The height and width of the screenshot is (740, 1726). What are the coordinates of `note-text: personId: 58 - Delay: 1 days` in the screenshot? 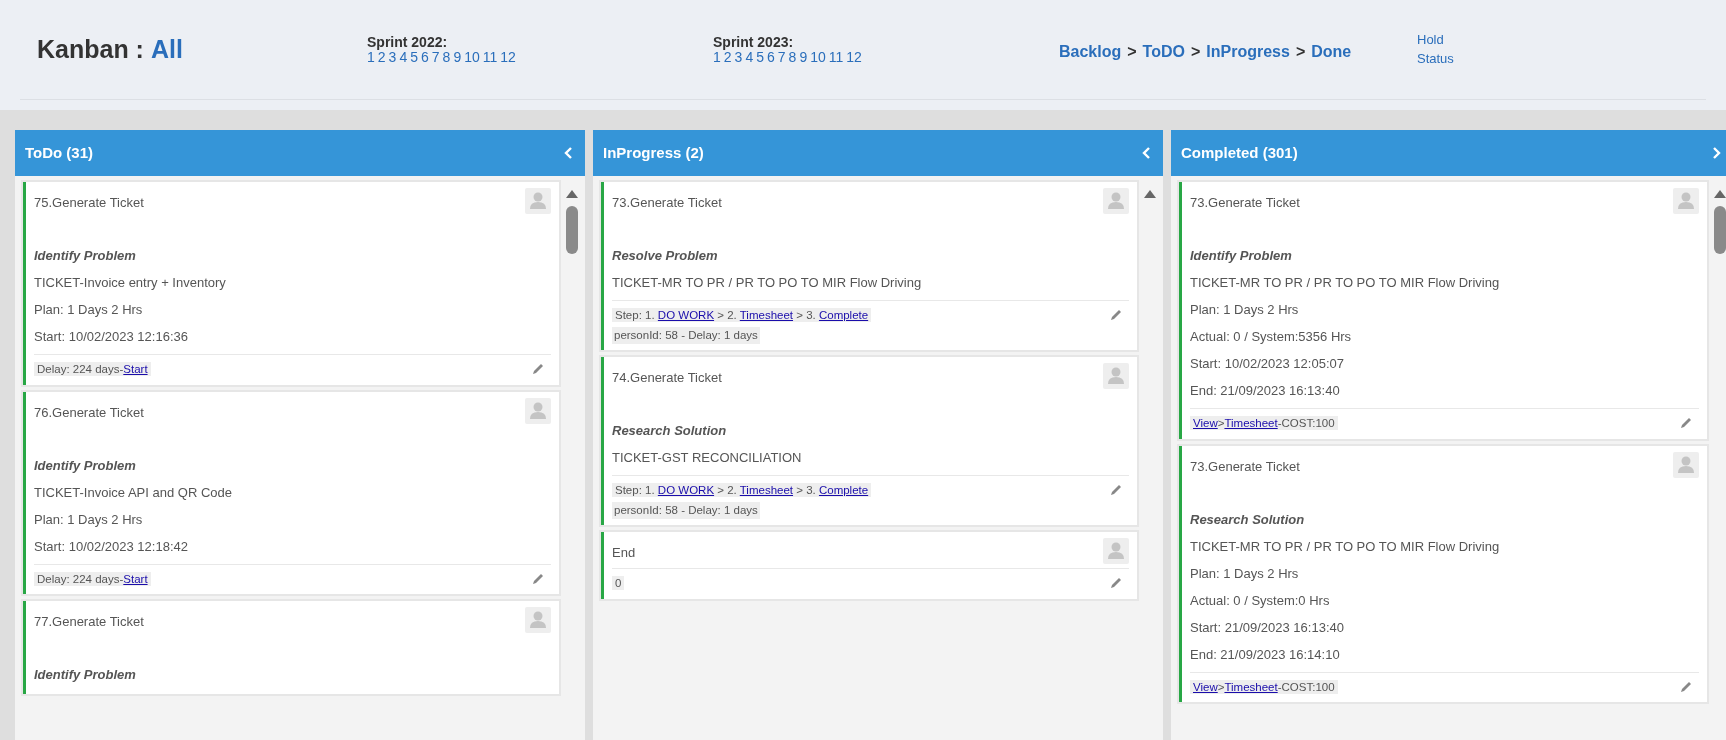 It's located at (686, 335).